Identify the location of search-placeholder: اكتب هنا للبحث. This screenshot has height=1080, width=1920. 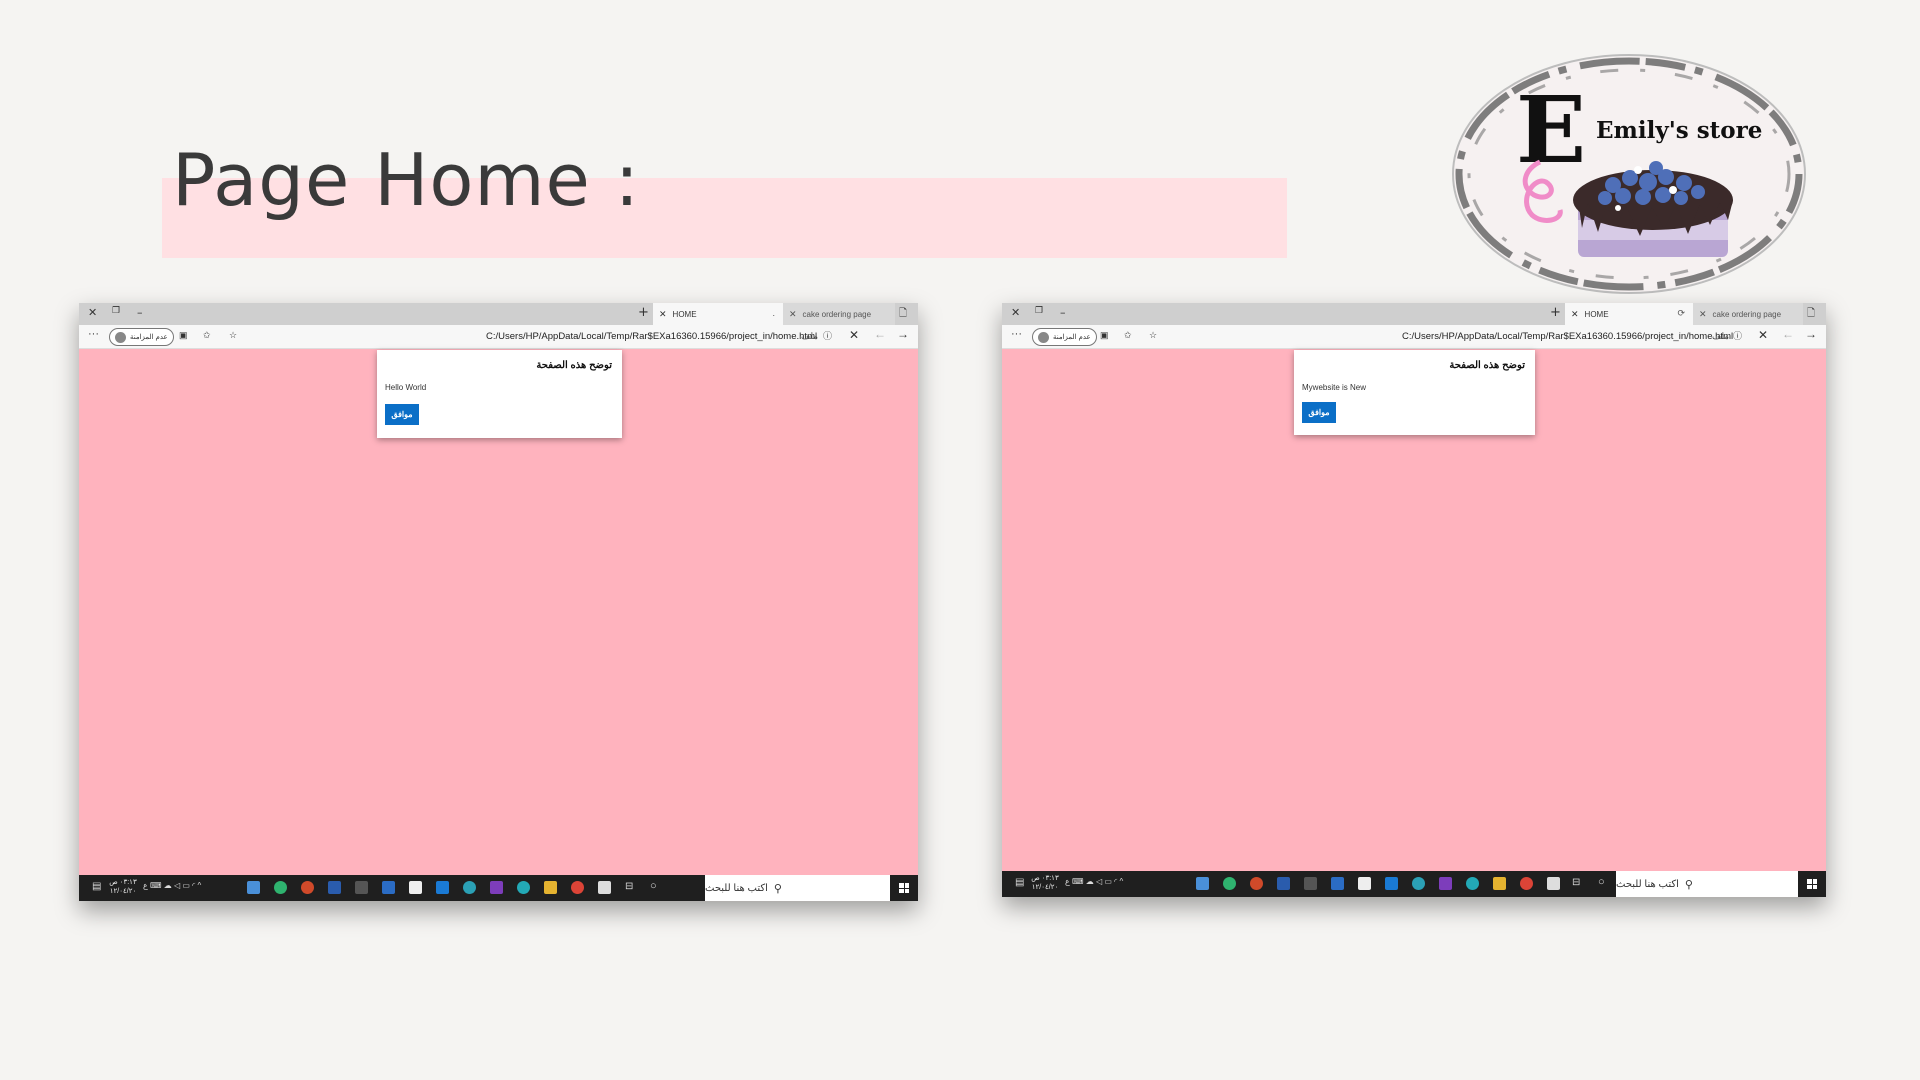
(1647, 884).